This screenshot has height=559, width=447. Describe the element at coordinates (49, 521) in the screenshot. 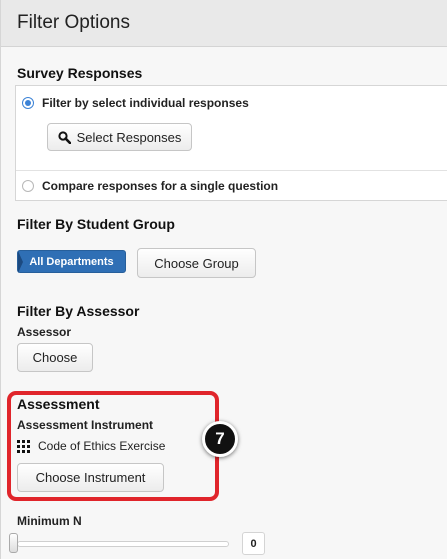

I see `minimum-n-label: Minimum N` at that location.